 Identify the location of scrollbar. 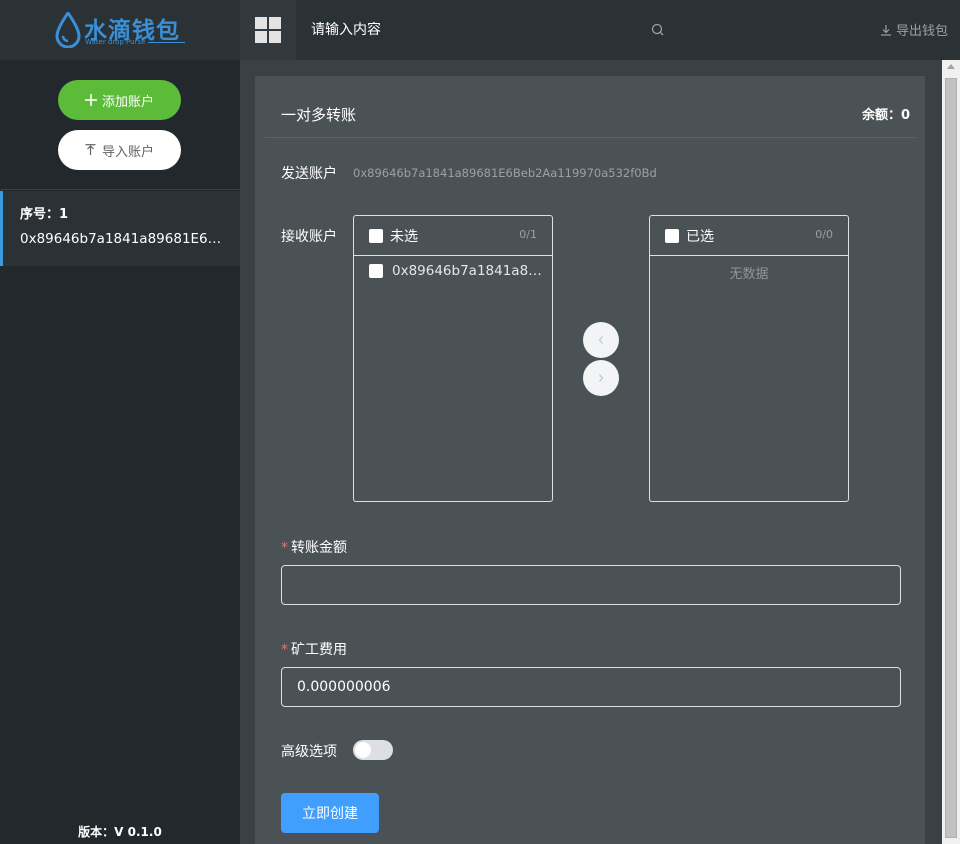
(951, 452).